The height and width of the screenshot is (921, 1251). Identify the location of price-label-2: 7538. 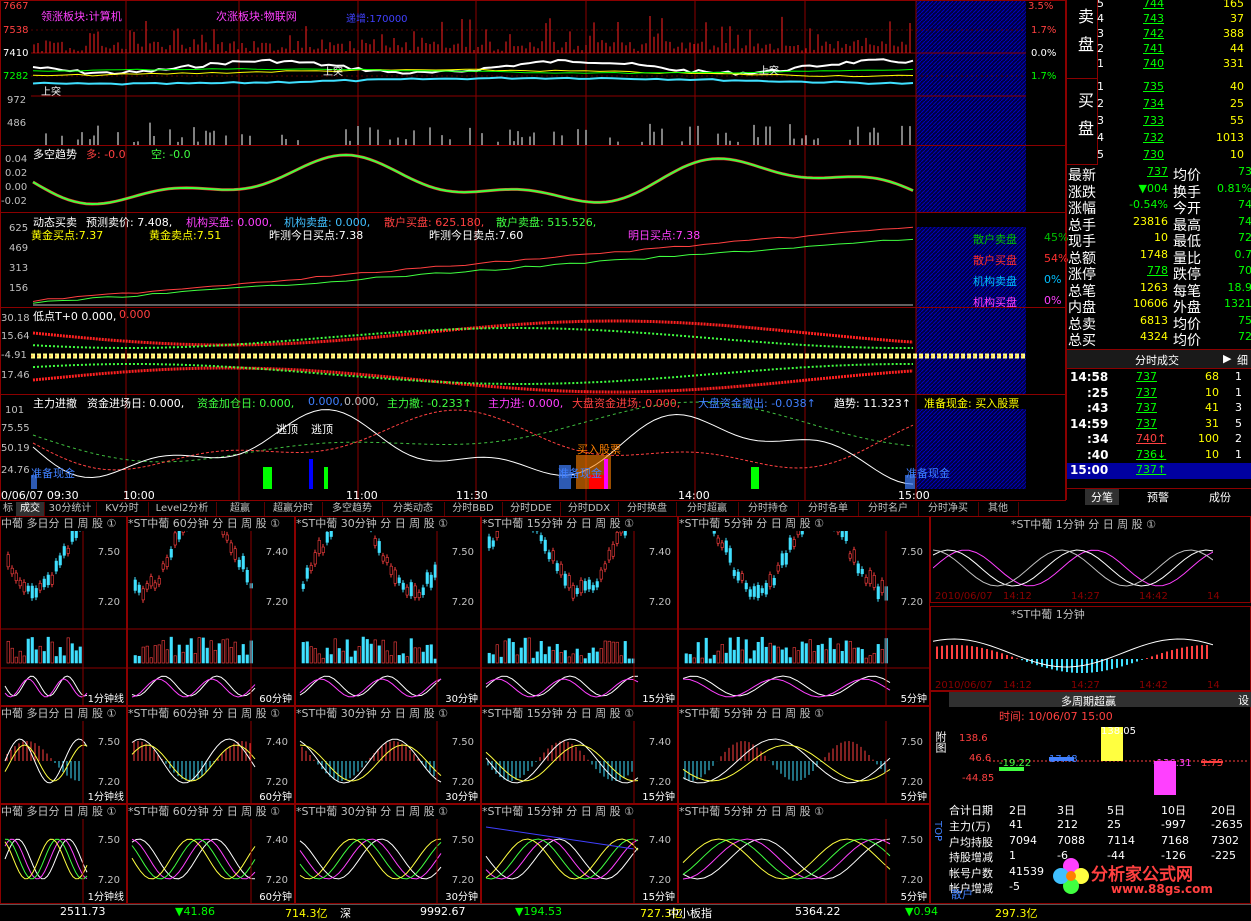
(15, 30).